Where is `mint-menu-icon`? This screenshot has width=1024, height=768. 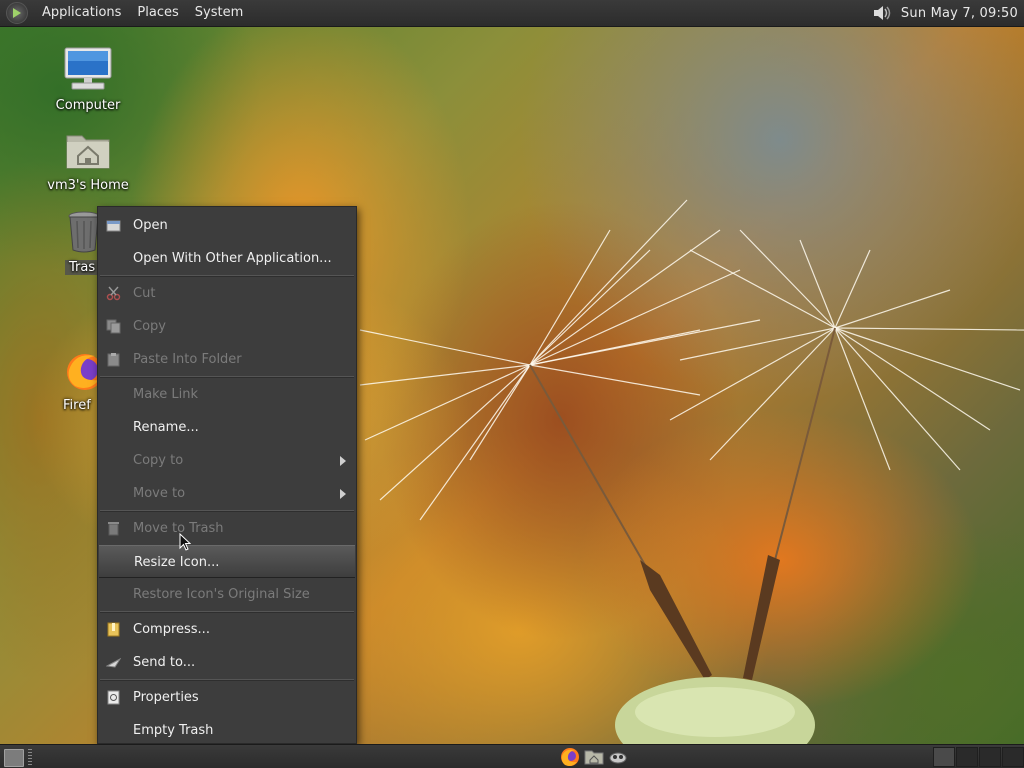
mint-menu-icon is located at coordinates (17, 13).